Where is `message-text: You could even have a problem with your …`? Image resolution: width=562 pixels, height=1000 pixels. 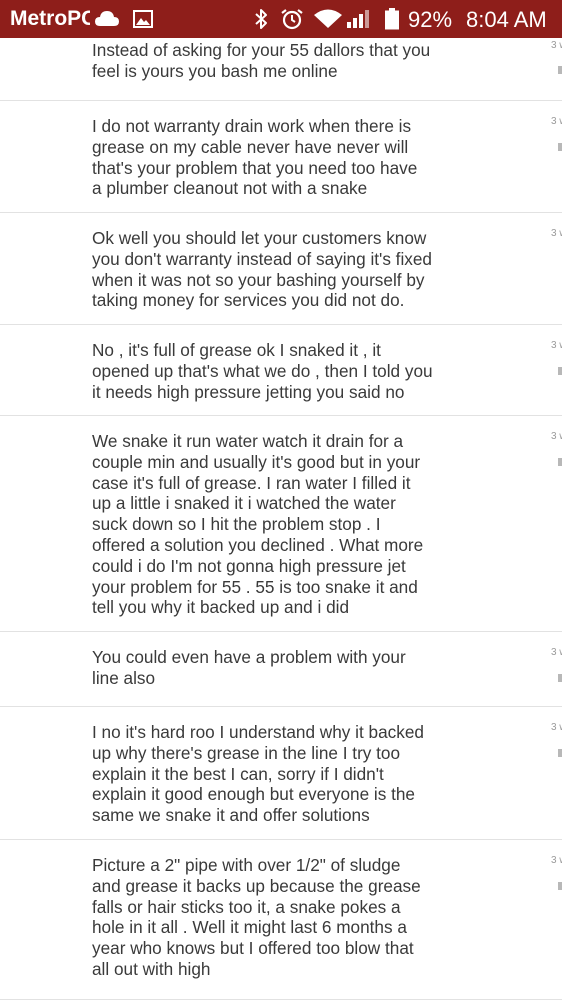 message-text: You could even have a problem with your … is located at coordinates (249, 667).